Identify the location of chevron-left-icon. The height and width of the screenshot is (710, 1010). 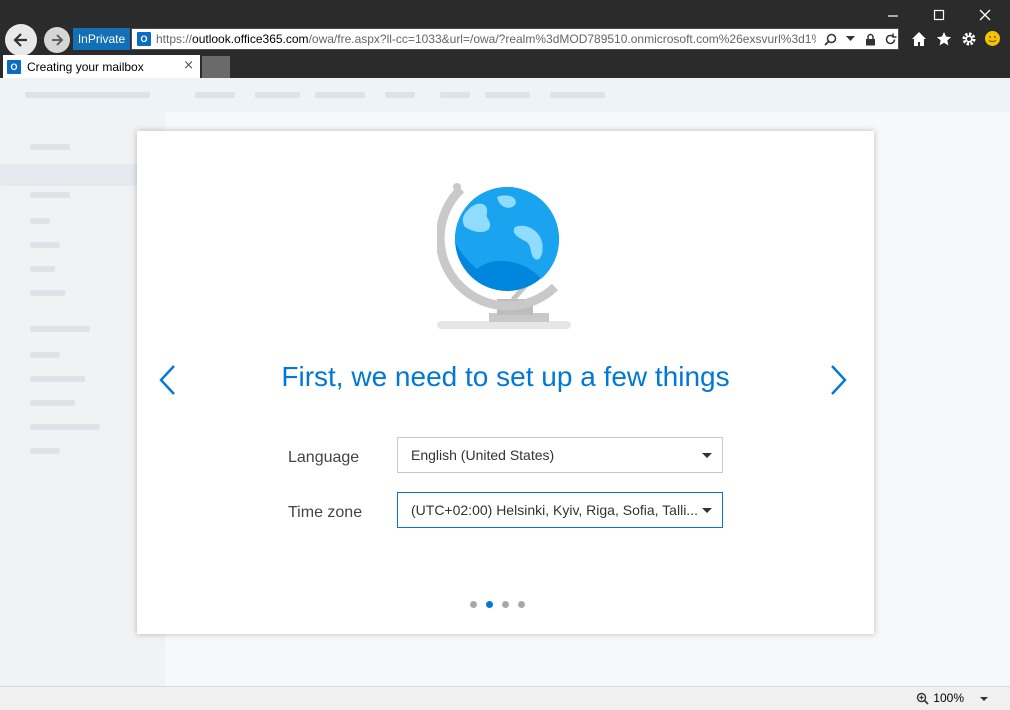
(168, 380).